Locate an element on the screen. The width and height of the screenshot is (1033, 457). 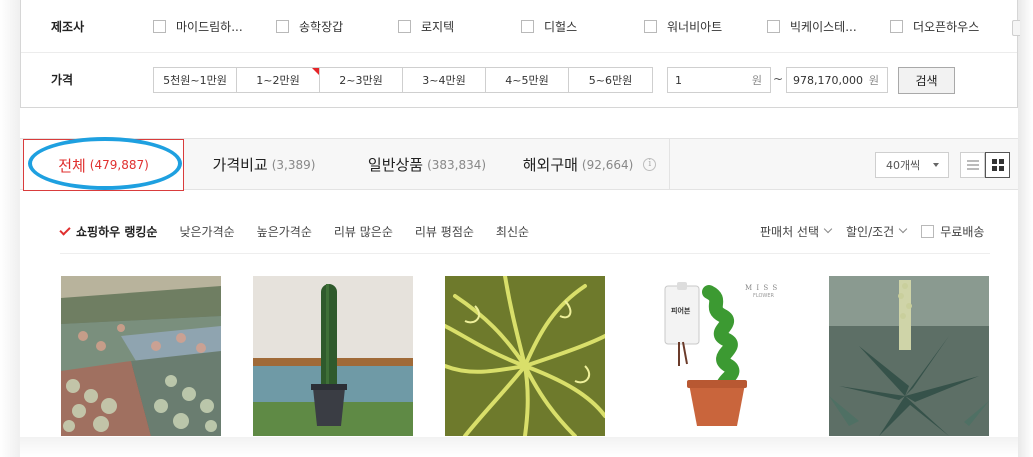
tab-count: (479,887) is located at coordinates (119, 165).